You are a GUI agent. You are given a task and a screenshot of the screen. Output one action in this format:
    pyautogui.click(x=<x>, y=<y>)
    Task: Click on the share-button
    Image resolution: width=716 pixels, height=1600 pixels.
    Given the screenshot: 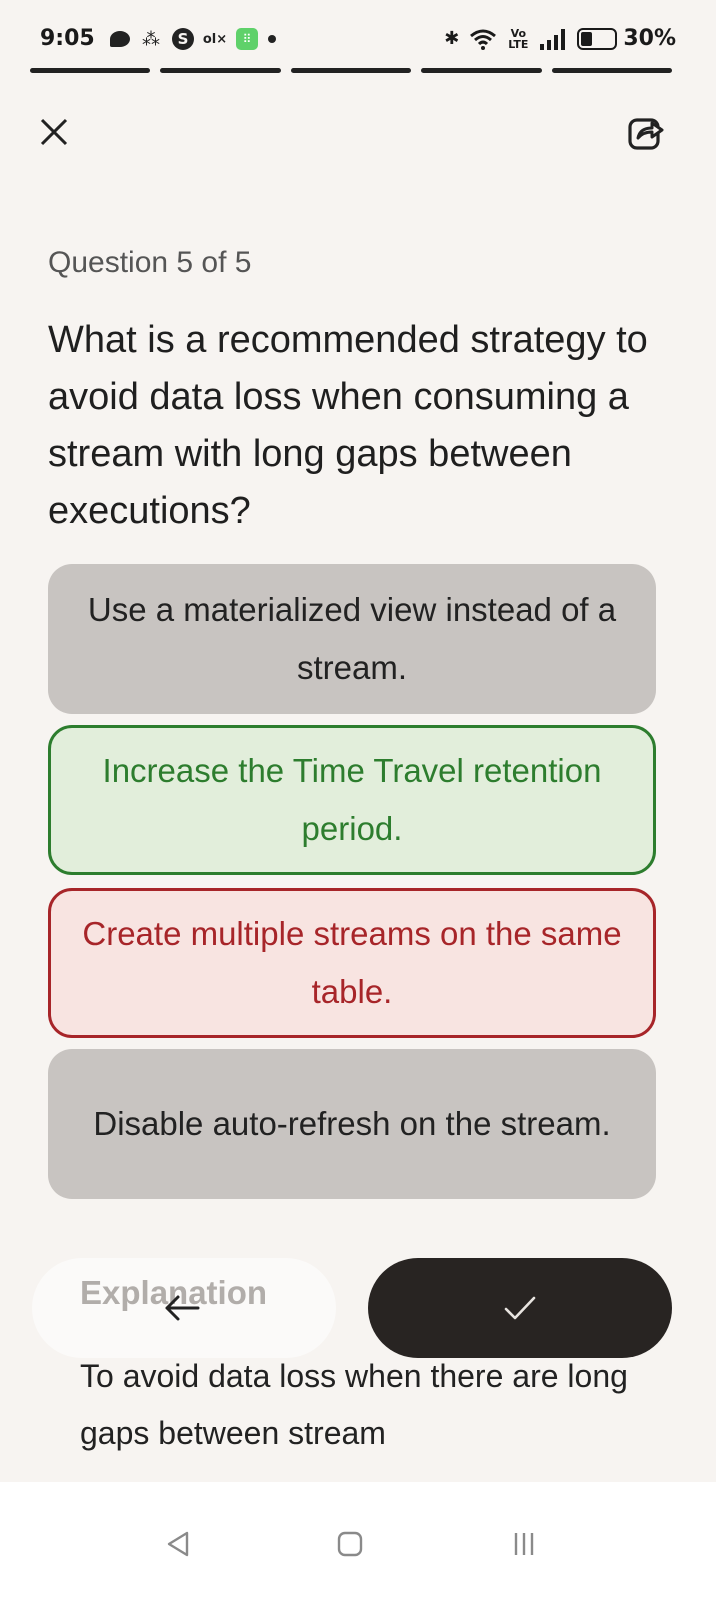 What is the action you would take?
    pyautogui.click(x=646, y=132)
    